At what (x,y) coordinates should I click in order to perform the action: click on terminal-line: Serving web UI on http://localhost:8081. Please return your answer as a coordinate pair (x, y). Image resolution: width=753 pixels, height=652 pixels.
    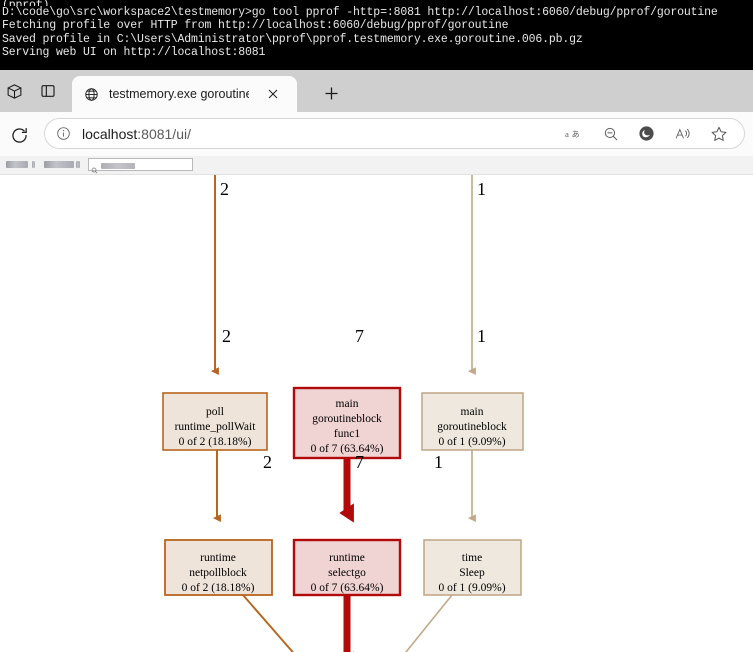
    Looking at the image, I should click on (134, 52).